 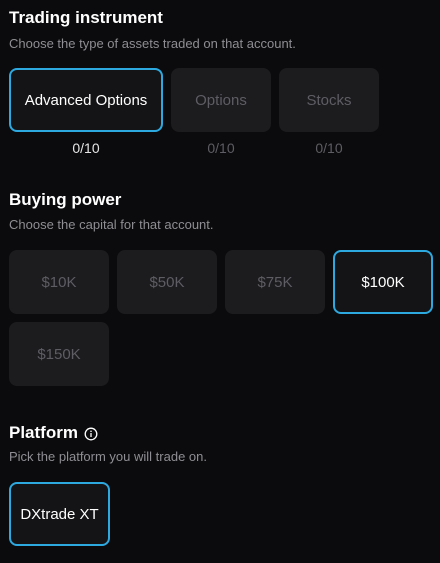 I want to click on buying-power-option-label: $150K, so click(x=59, y=354).